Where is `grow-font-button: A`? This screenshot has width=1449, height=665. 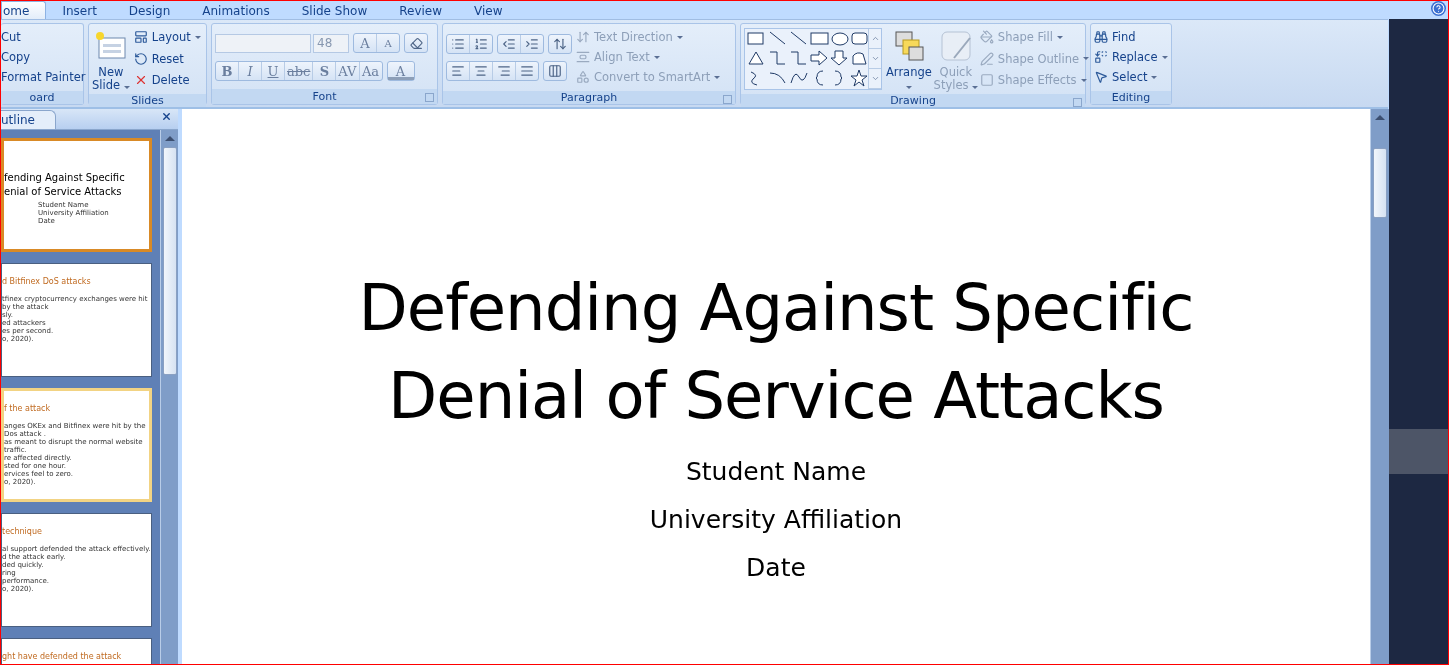 grow-font-button: A is located at coordinates (365, 43).